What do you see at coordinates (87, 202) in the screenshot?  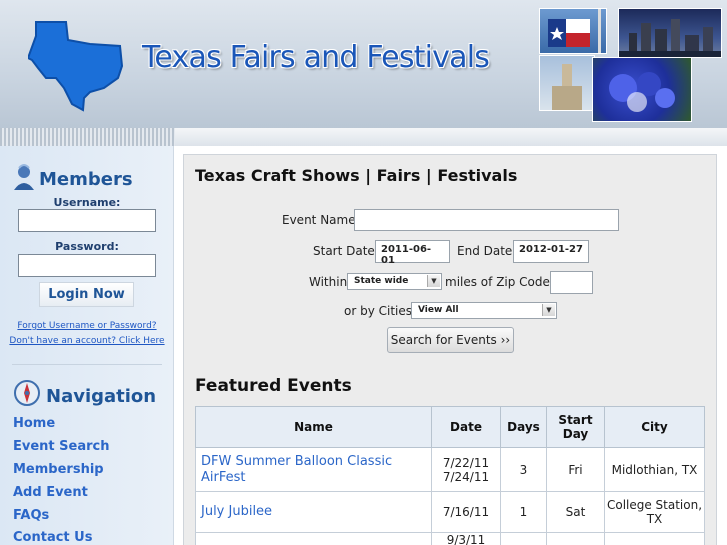 I see `username-label: Username:` at bounding box center [87, 202].